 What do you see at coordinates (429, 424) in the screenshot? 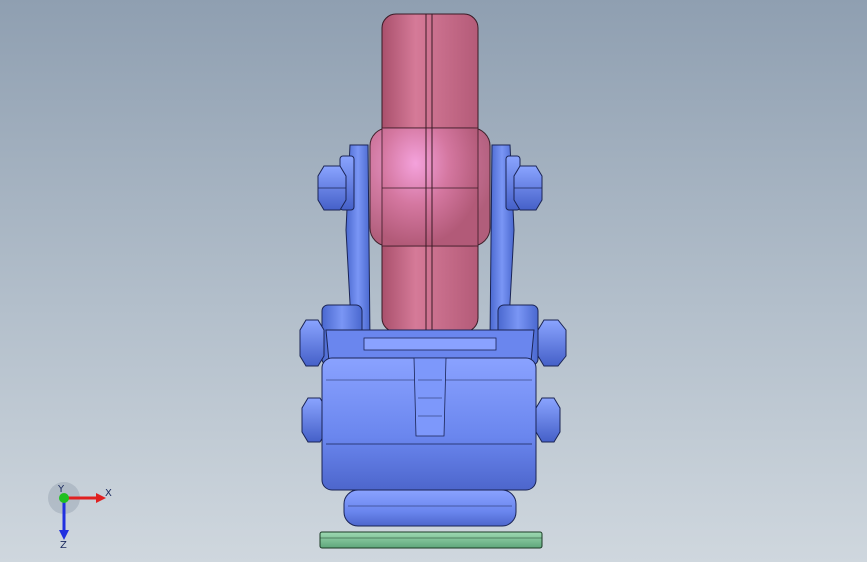
I see `caster-body` at bounding box center [429, 424].